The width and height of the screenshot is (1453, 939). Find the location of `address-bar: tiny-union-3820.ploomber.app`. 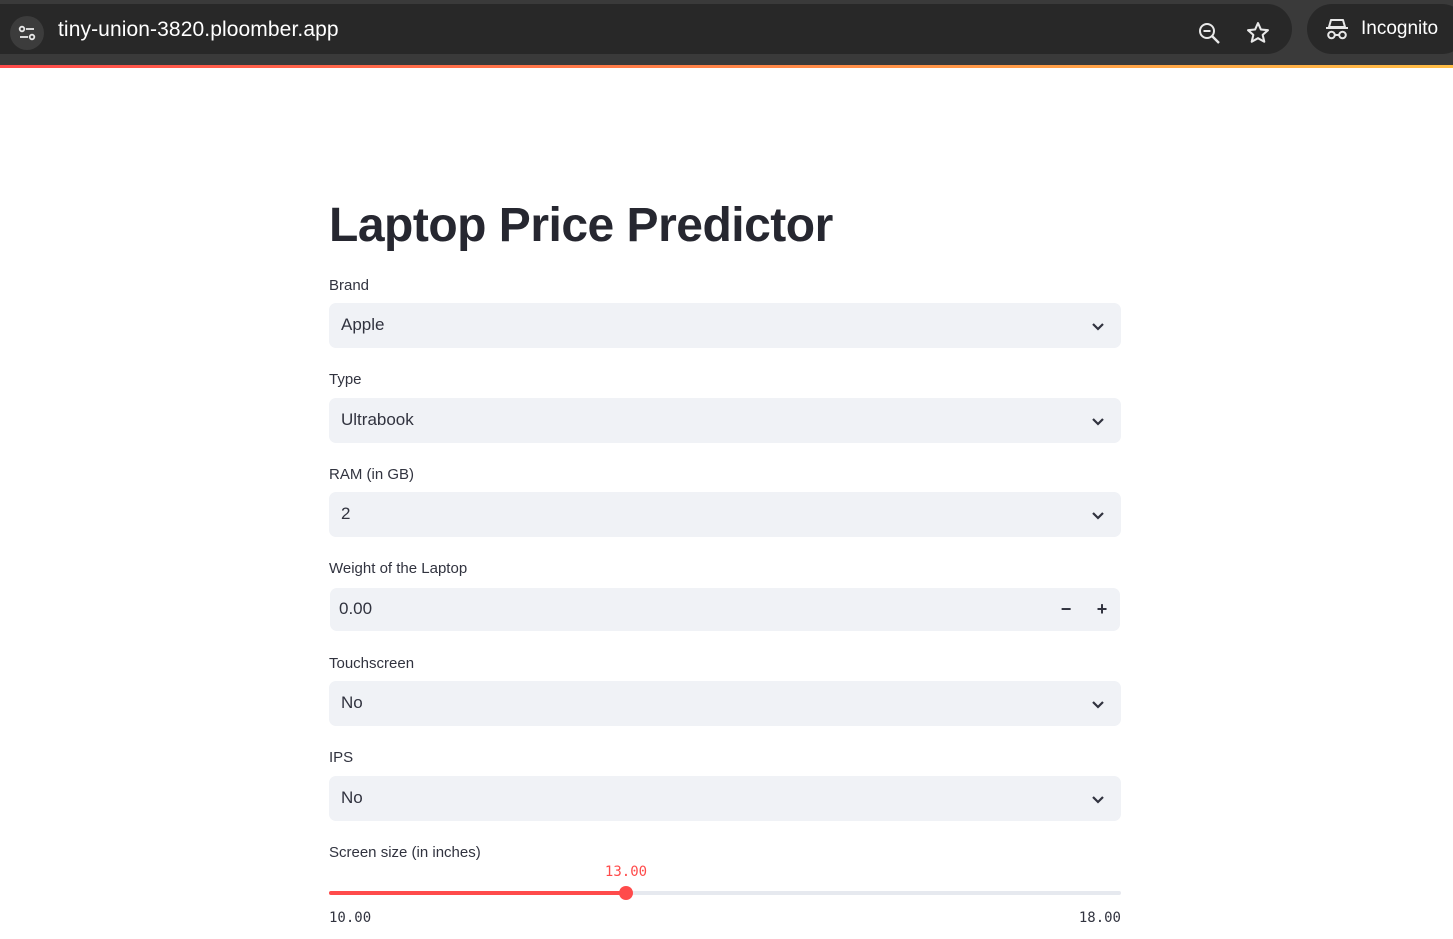

address-bar: tiny-union-3820.ploomber.app is located at coordinates (646, 29).